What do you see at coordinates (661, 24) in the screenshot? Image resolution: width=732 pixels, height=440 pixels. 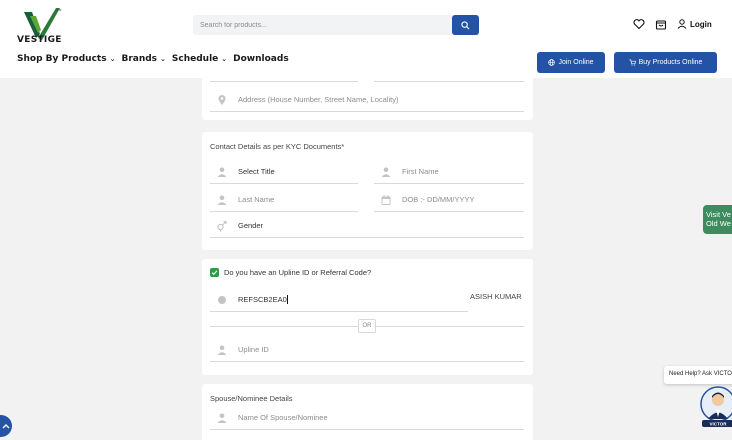 I see `cart-bag-icon` at bounding box center [661, 24].